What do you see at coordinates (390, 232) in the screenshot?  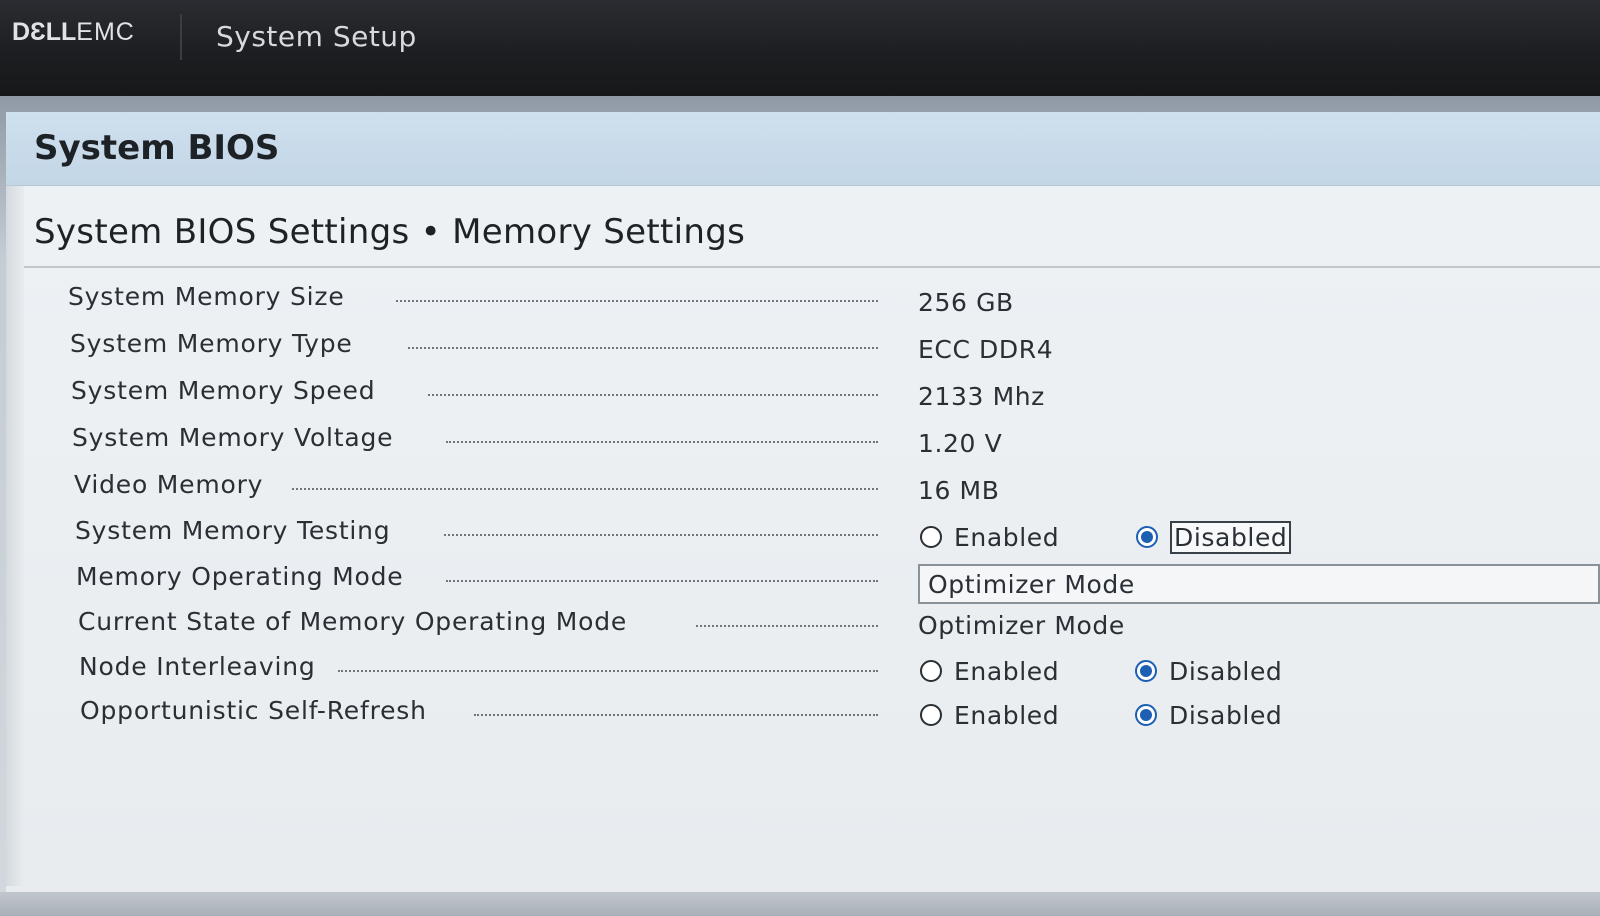 I see `page-title: System BIOS Settings • Memory Settings` at bounding box center [390, 232].